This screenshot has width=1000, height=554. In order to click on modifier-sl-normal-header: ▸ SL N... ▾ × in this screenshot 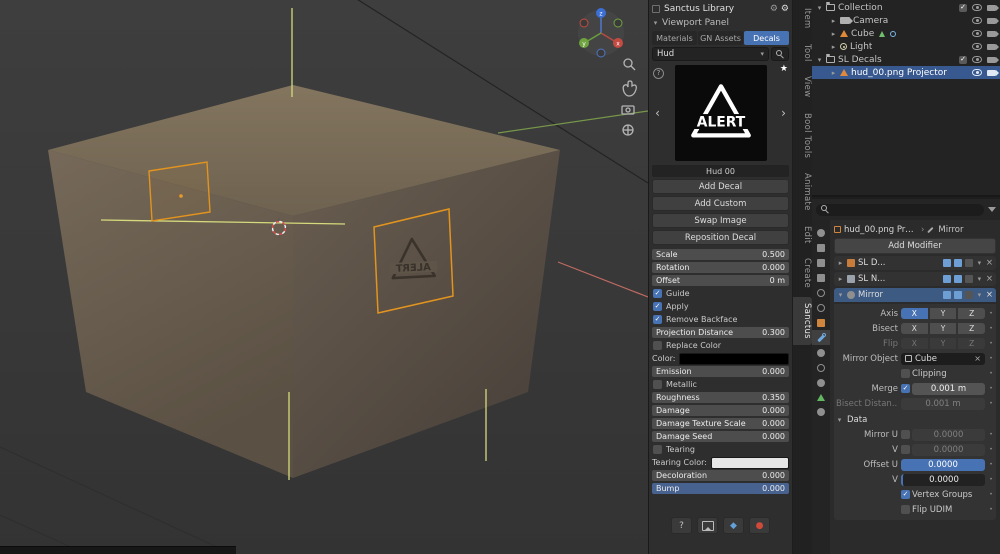, I will do `click(915, 279)`.